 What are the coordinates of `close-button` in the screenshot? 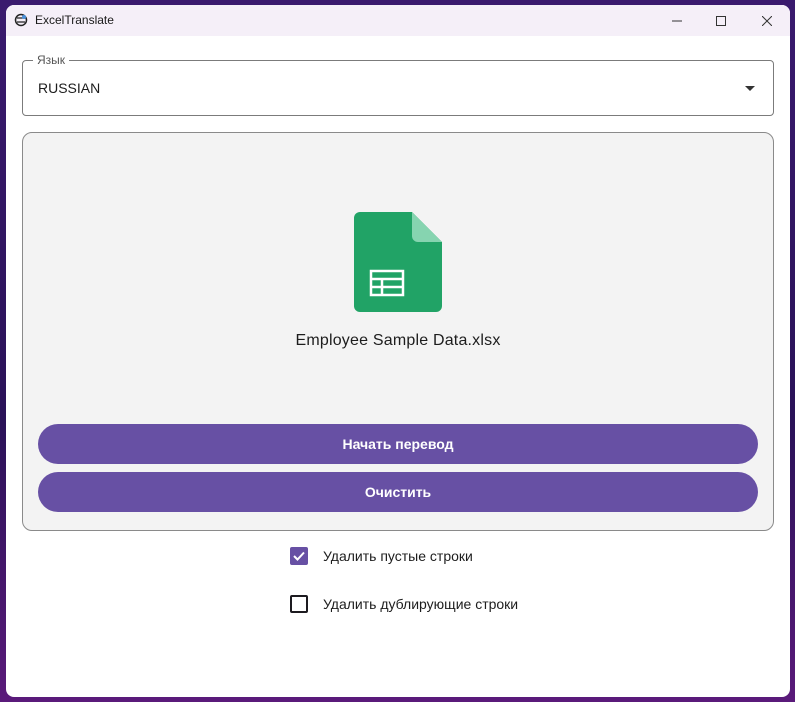 It's located at (767, 20).